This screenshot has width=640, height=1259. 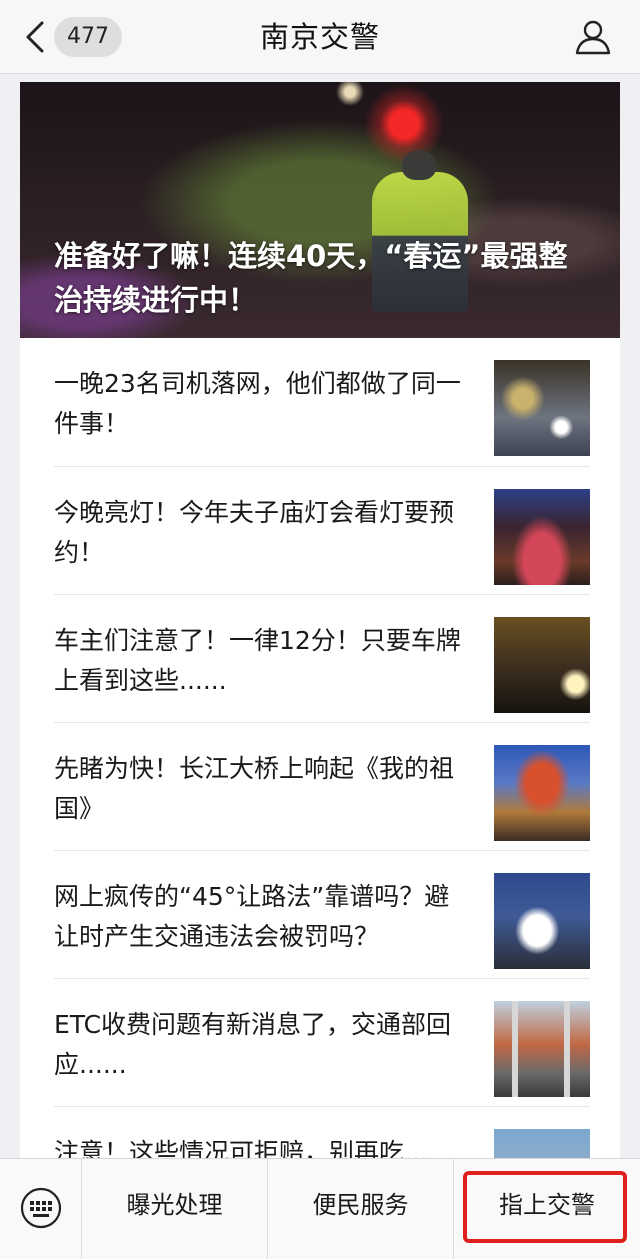 I want to click on article-title: 先睹为快！长江大桥上响起《我的祖国》, so click(x=254, y=788).